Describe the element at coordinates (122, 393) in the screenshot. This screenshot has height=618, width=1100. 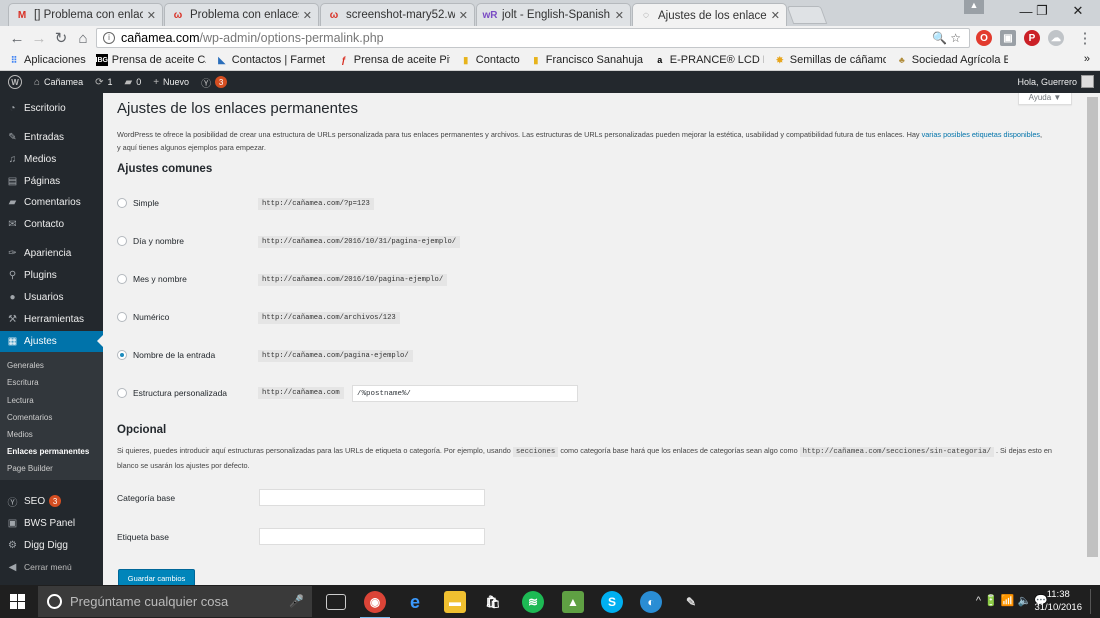
I see `radio-estructura-personalizada` at that location.